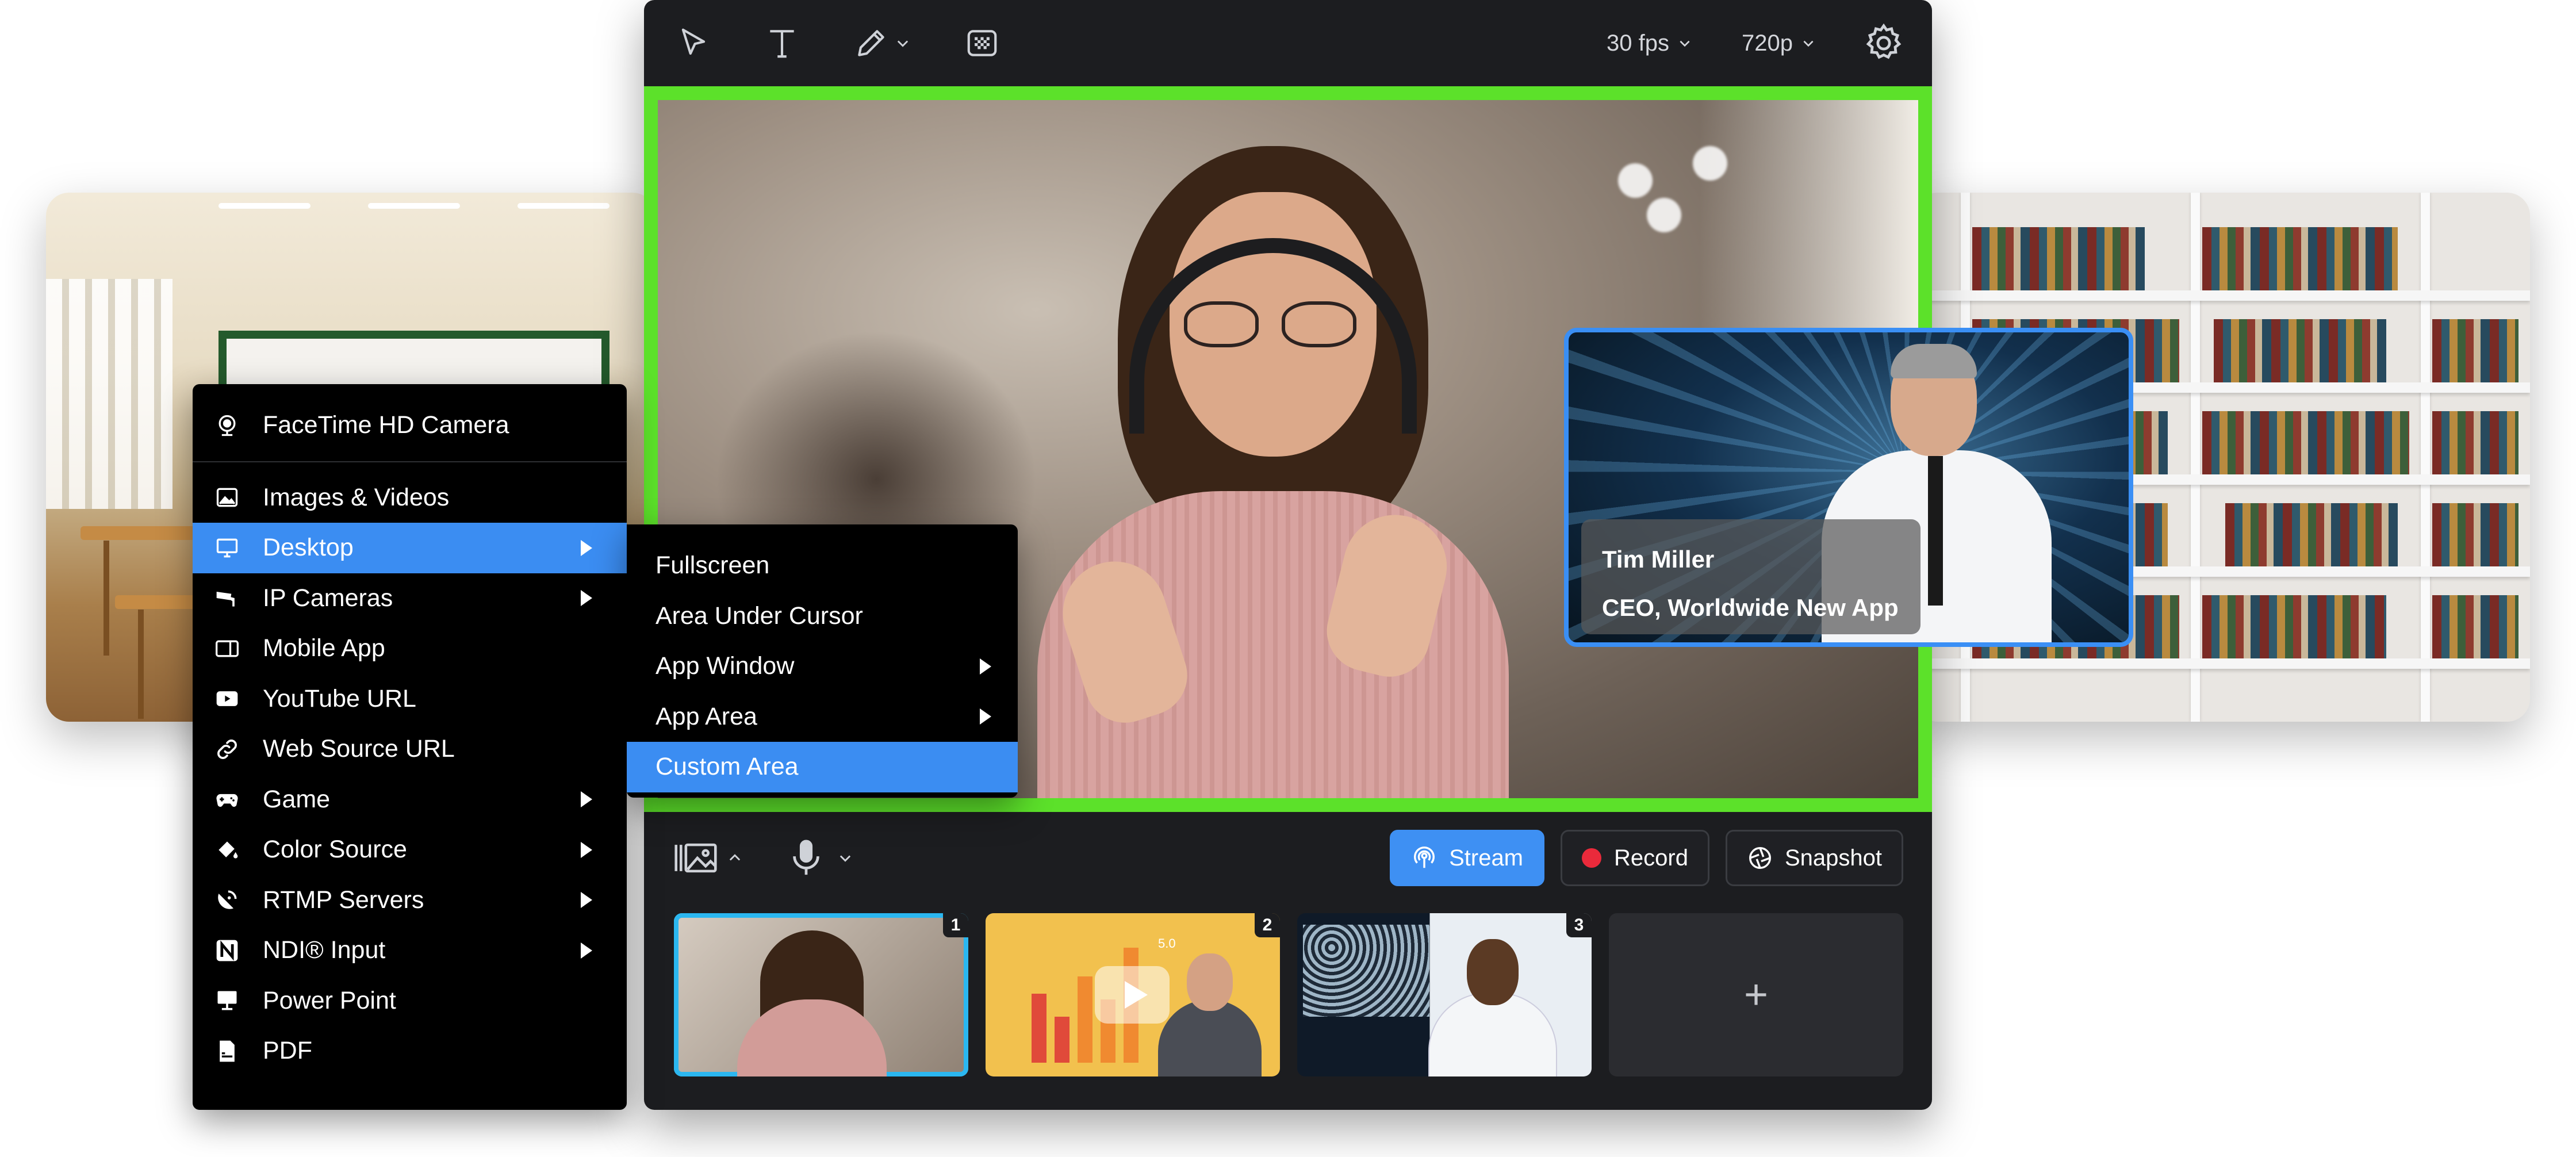 This screenshot has height=1157, width=2576. I want to click on monitor-icon, so click(227, 548).